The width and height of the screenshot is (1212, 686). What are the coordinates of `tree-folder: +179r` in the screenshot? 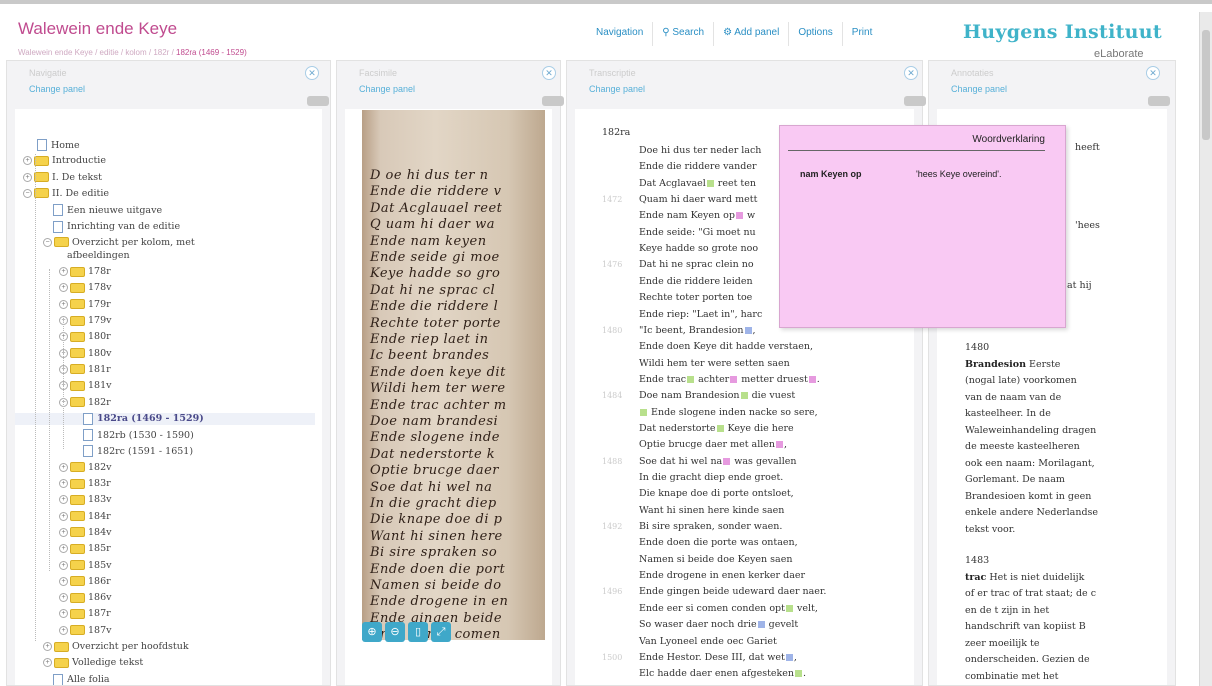 It's located at (85, 304).